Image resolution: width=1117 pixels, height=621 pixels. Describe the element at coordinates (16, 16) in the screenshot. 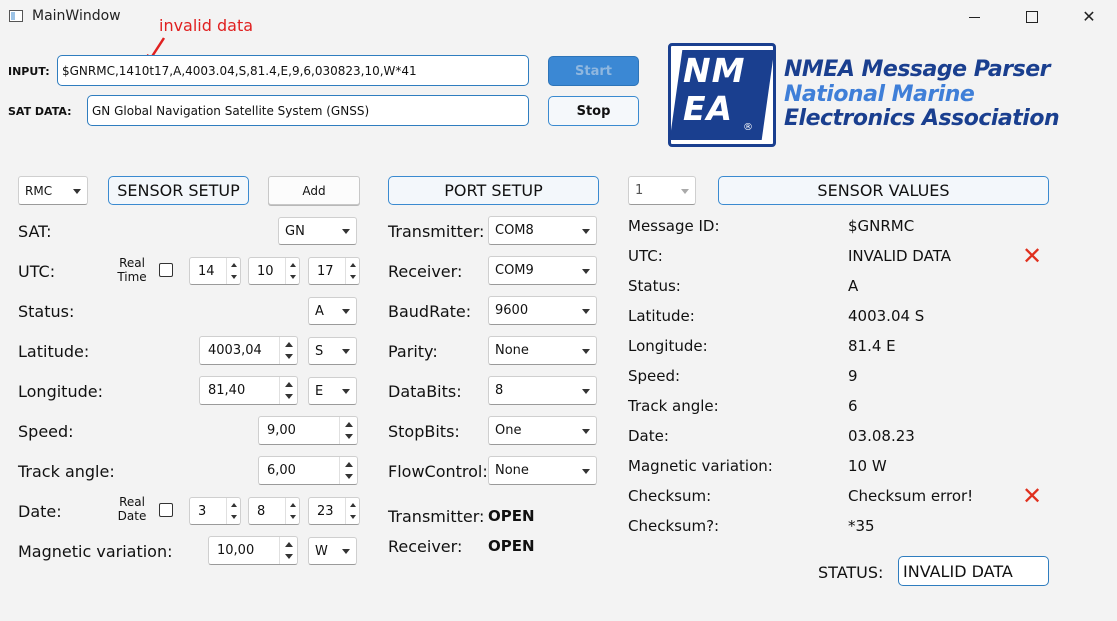

I see `app-icon` at that location.